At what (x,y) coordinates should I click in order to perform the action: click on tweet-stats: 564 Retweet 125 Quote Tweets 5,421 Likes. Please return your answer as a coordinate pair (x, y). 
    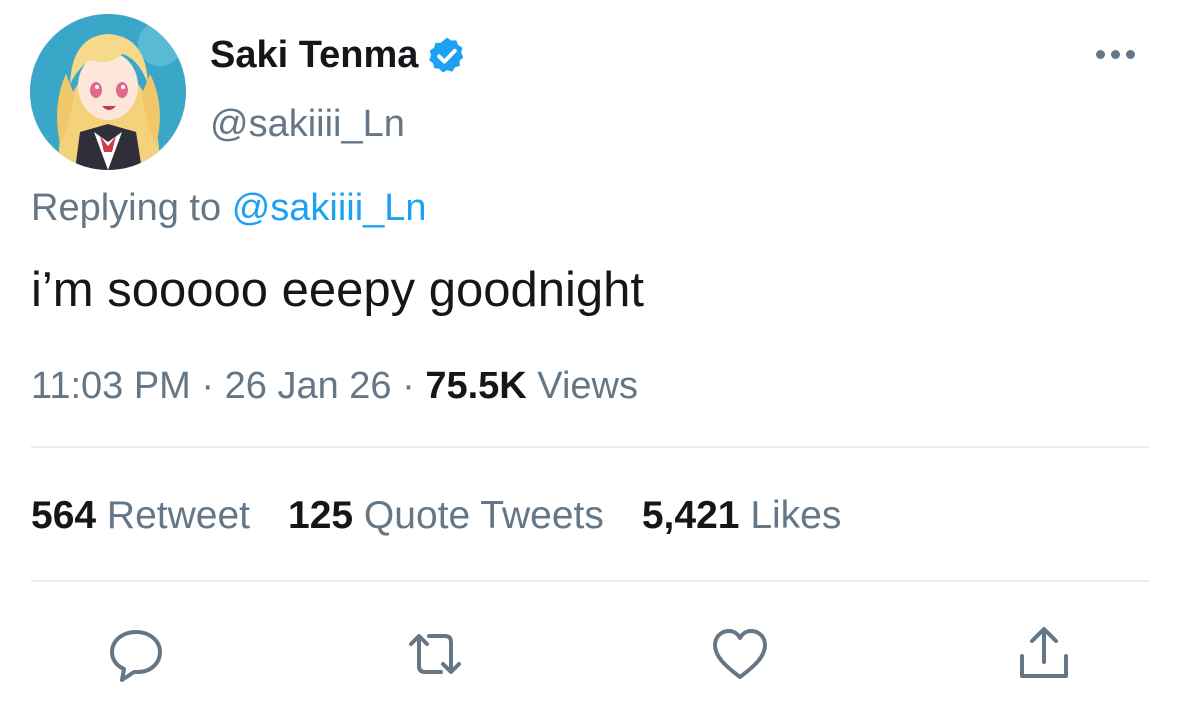
    Looking at the image, I should click on (436, 516).